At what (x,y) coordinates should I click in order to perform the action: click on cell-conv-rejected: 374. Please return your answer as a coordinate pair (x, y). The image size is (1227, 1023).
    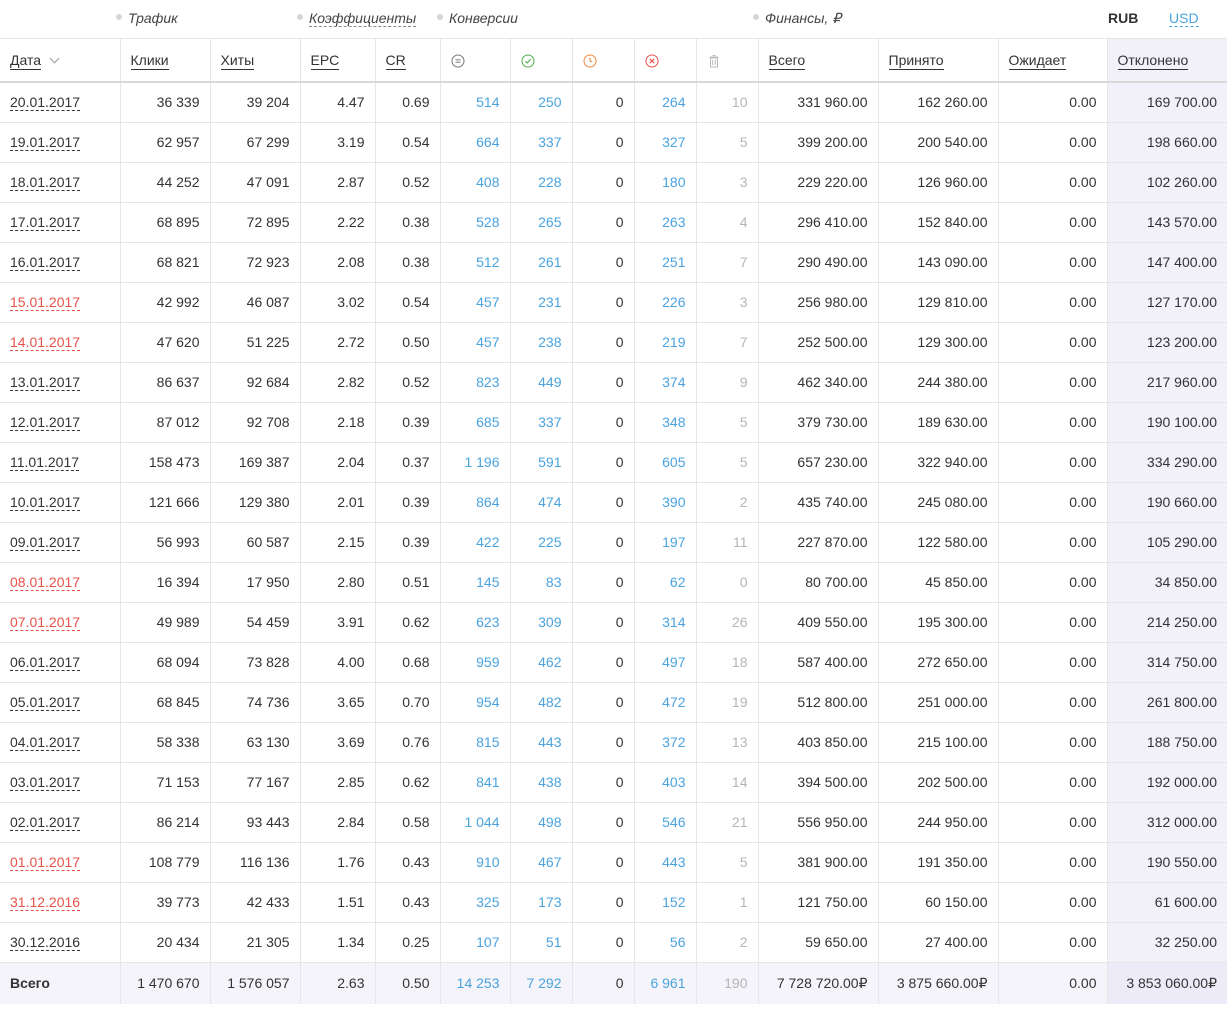
    Looking at the image, I should click on (665, 382).